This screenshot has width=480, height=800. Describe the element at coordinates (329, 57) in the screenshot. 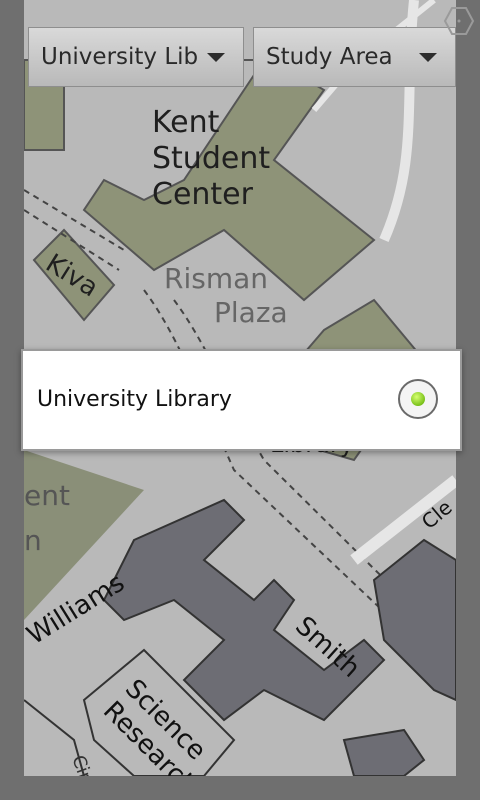

I see `category-spinner-value: Study Area` at that location.